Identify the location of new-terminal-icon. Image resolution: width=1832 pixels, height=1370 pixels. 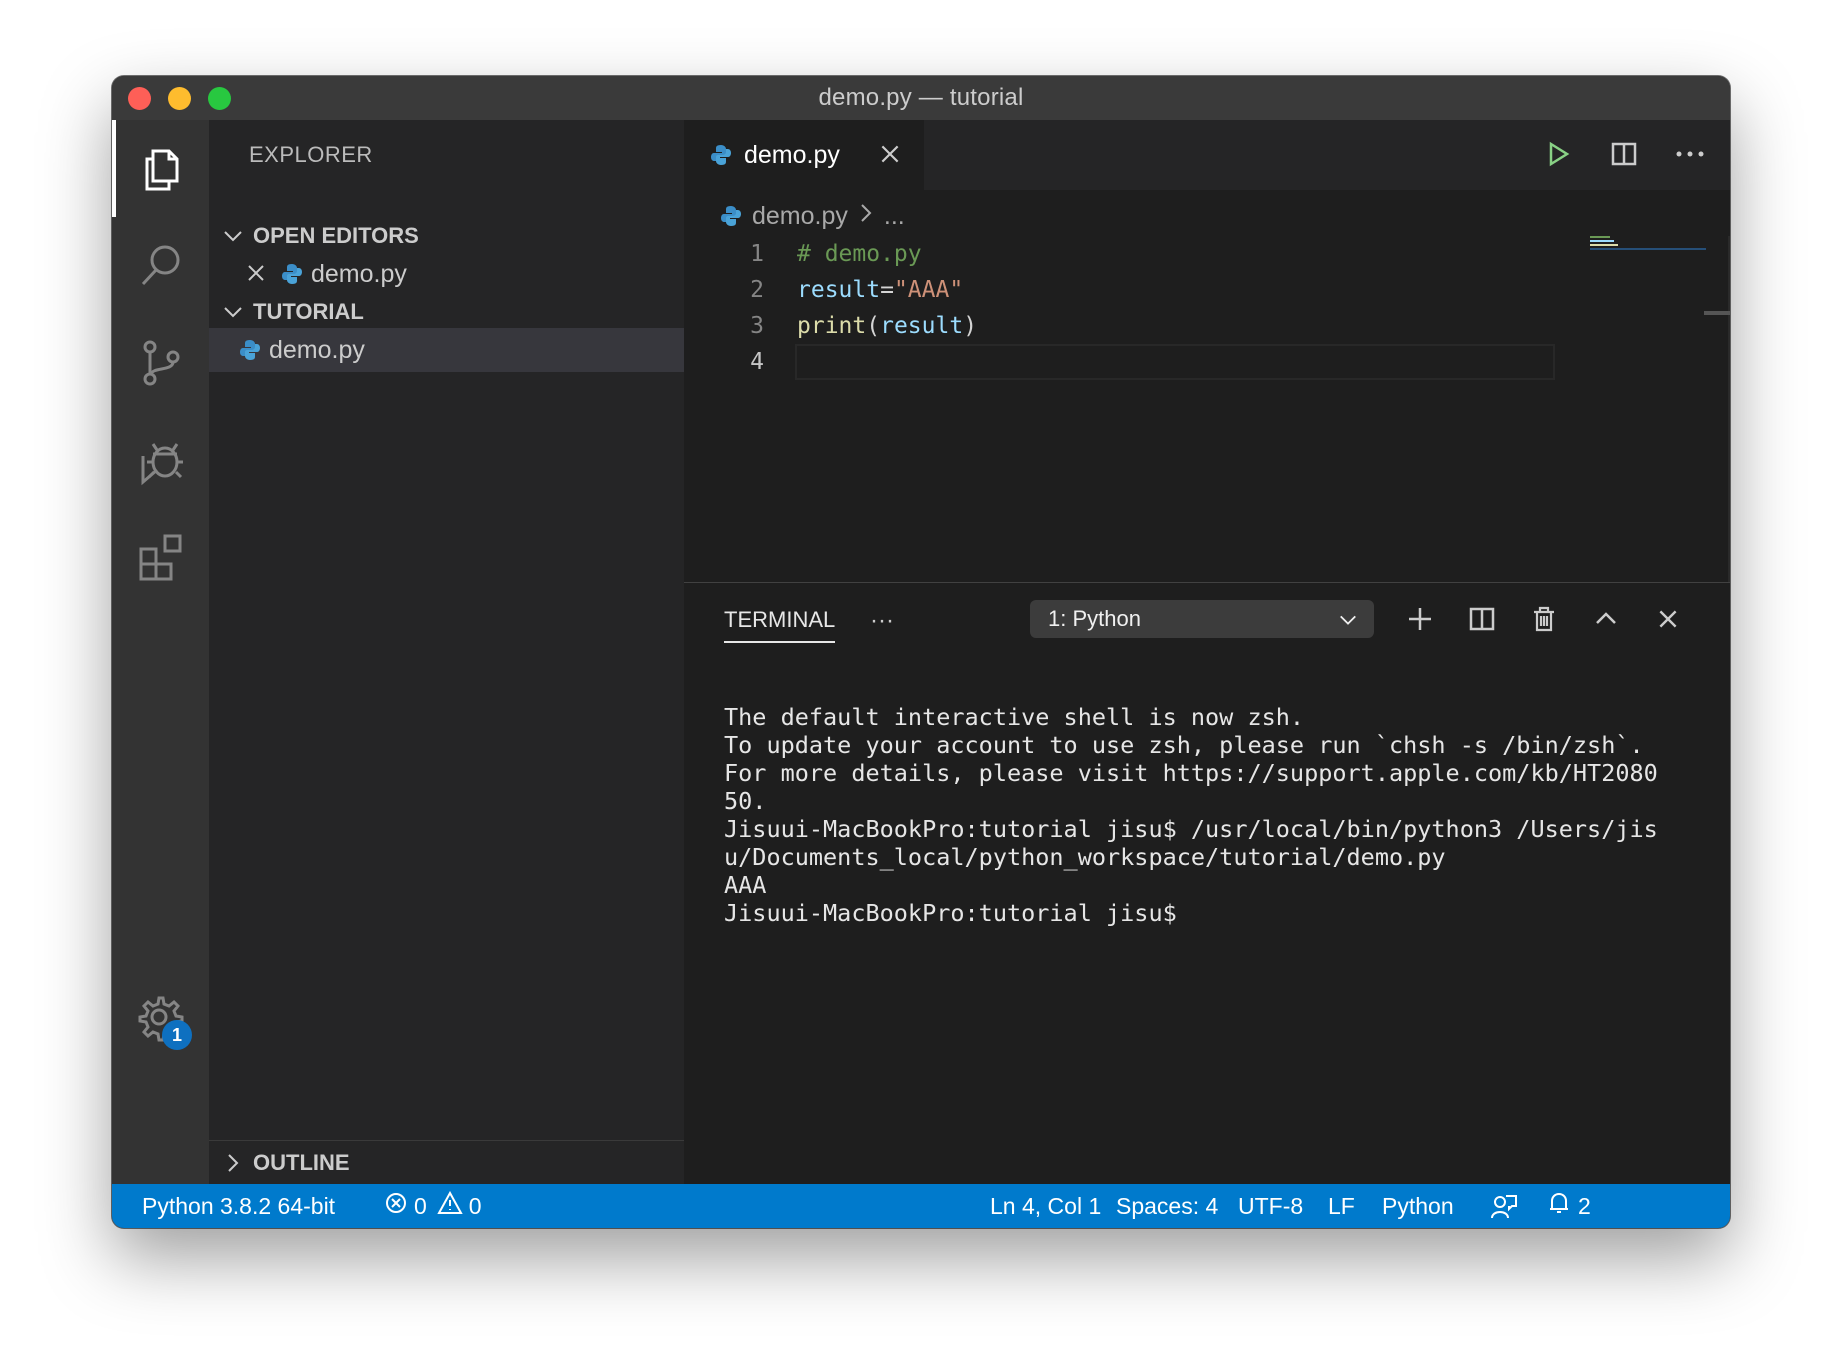
(1420, 619).